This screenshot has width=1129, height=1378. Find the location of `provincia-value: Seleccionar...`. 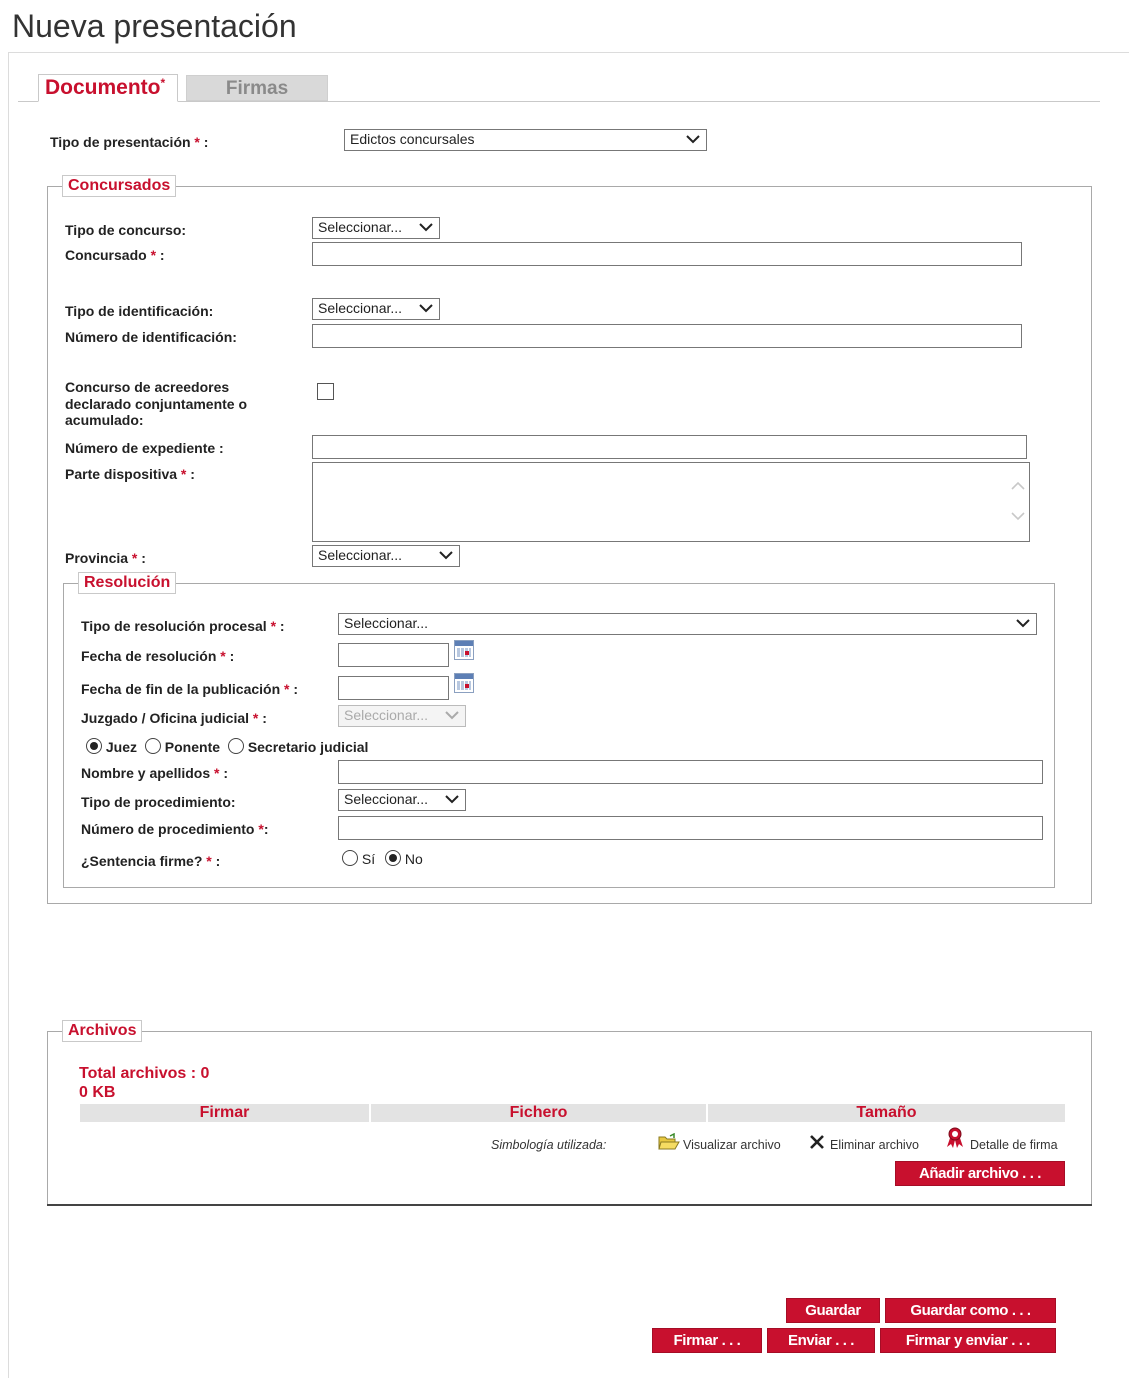

provincia-value: Seleccionar... is located at coordinates (360, 555).